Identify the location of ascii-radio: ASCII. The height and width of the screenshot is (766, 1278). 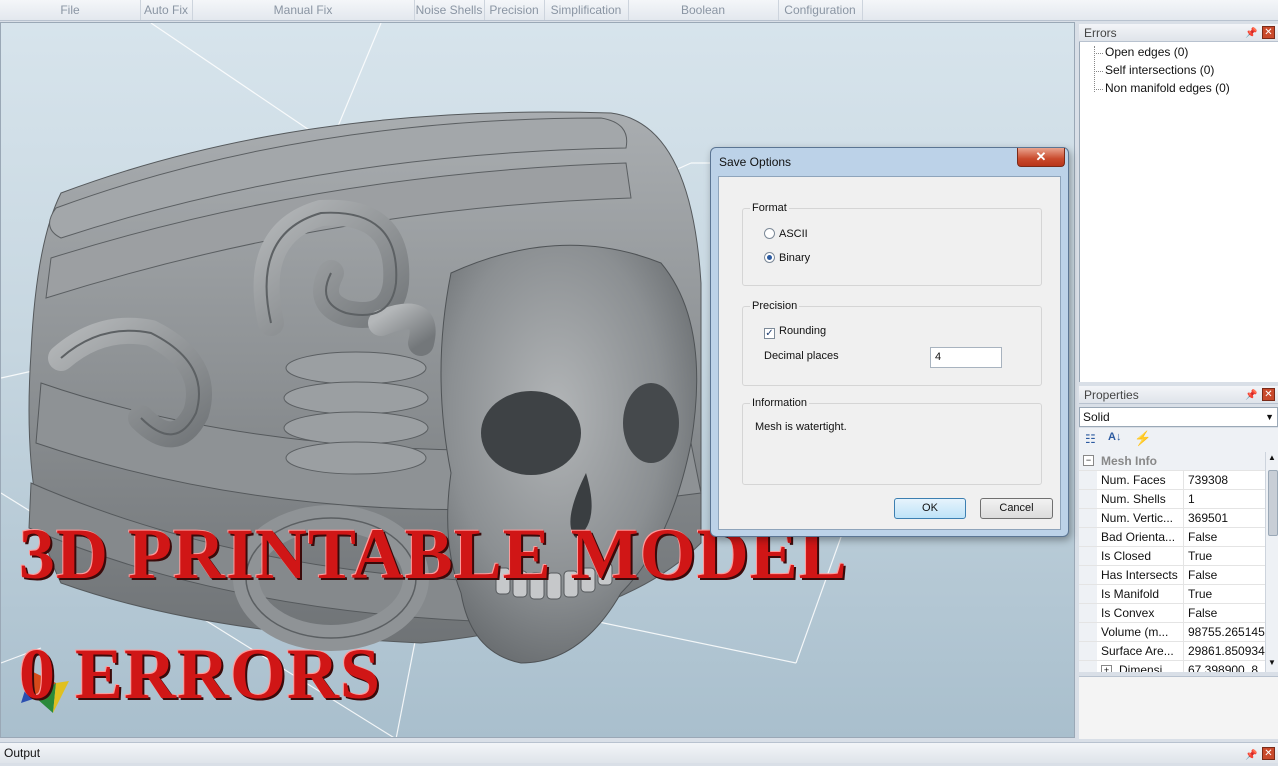
(786, 234).